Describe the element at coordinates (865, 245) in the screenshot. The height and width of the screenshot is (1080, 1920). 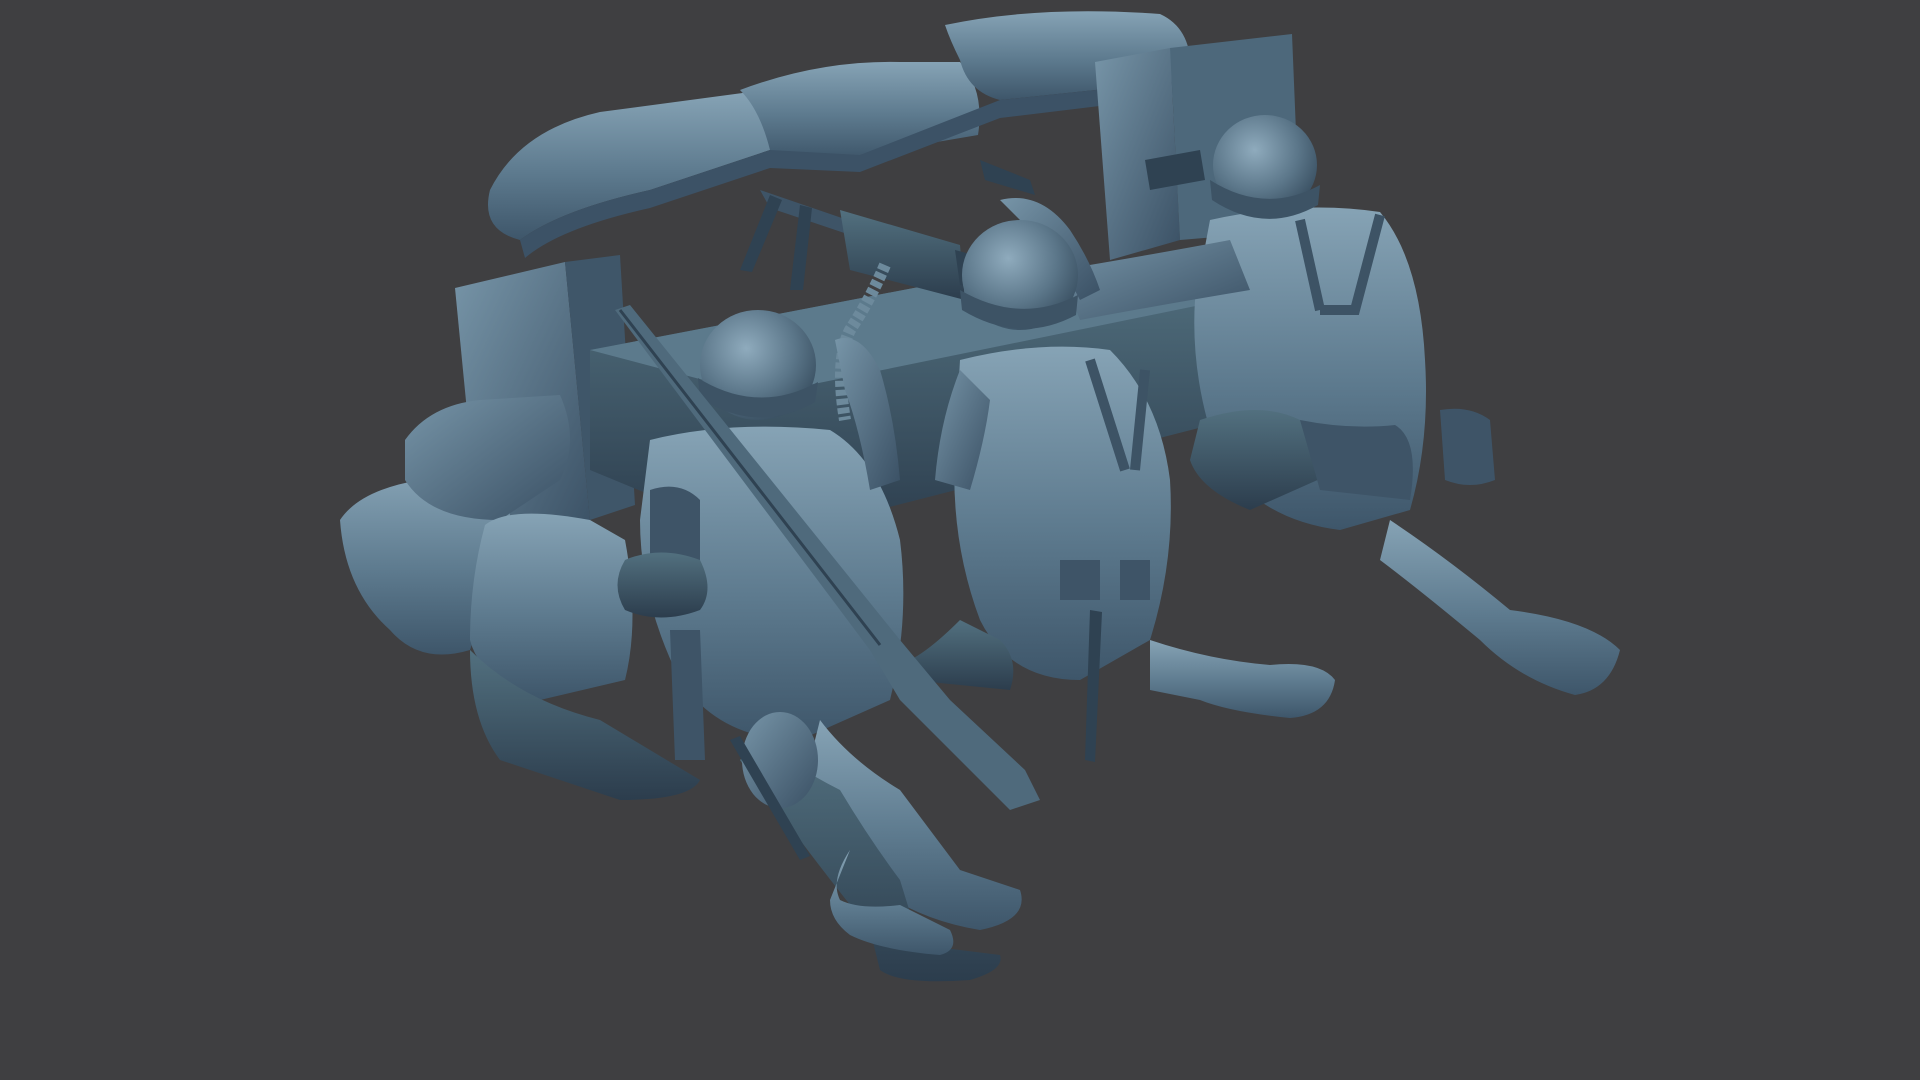
I see `machine-gun` at that location.